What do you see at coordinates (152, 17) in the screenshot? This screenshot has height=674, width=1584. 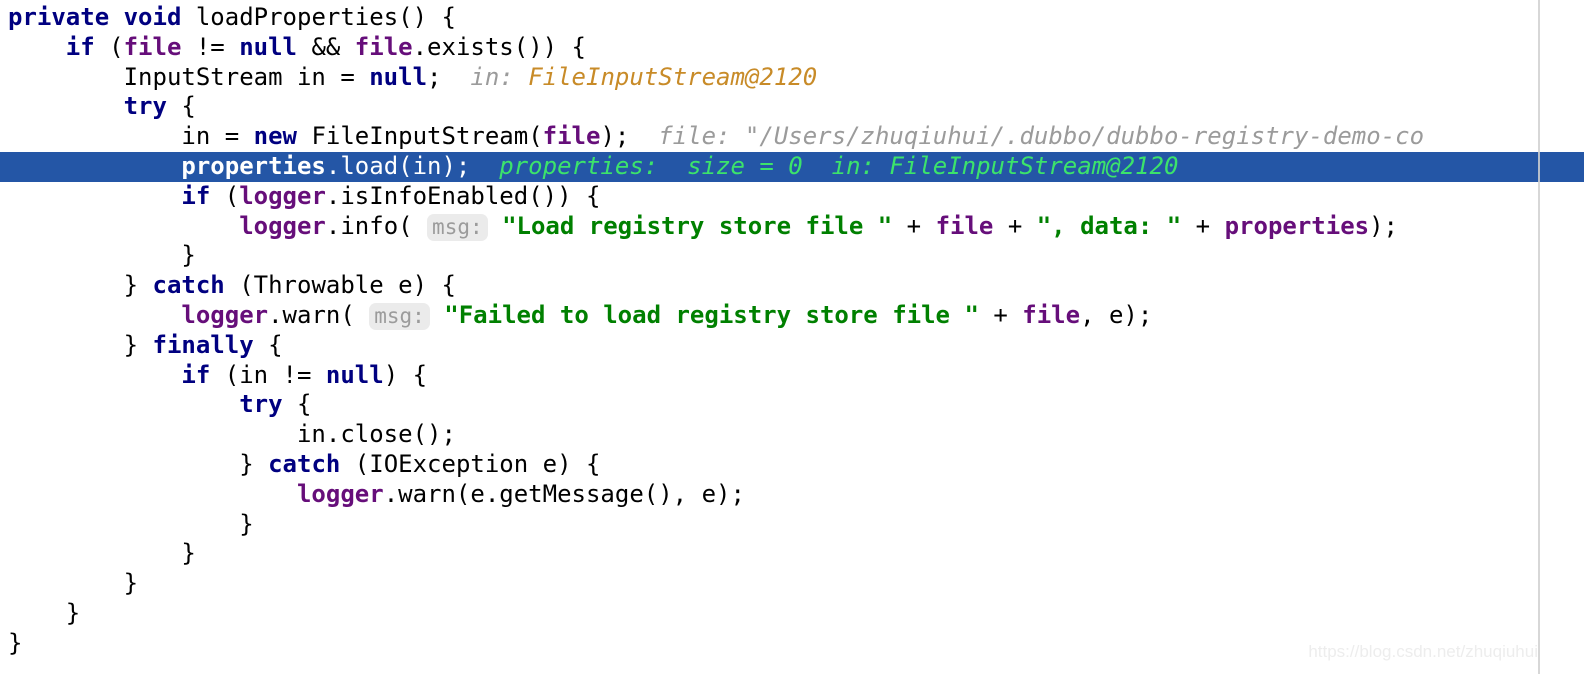 I see `keyword-token: void` at bounding box center [152, 17].